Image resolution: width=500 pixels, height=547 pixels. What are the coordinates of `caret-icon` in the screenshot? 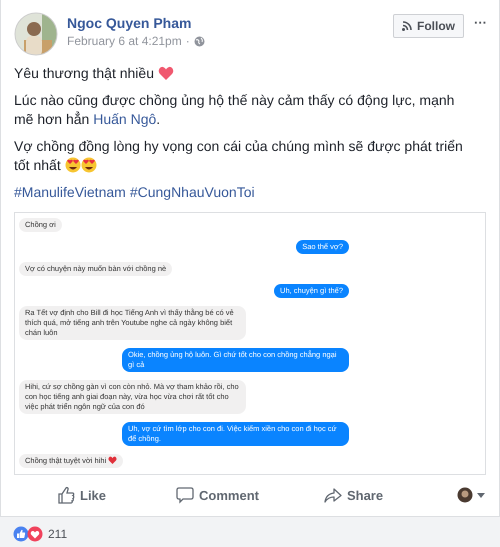 It's located at (481, 495).